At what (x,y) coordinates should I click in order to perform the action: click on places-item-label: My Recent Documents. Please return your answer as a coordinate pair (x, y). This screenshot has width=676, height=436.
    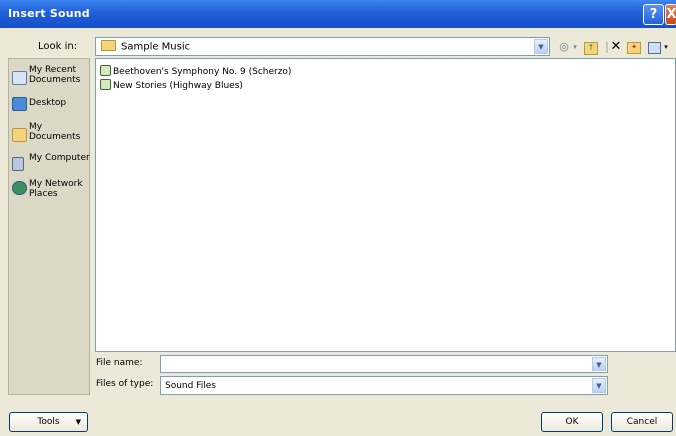
    Looking at the image, I should click on (55, 75).